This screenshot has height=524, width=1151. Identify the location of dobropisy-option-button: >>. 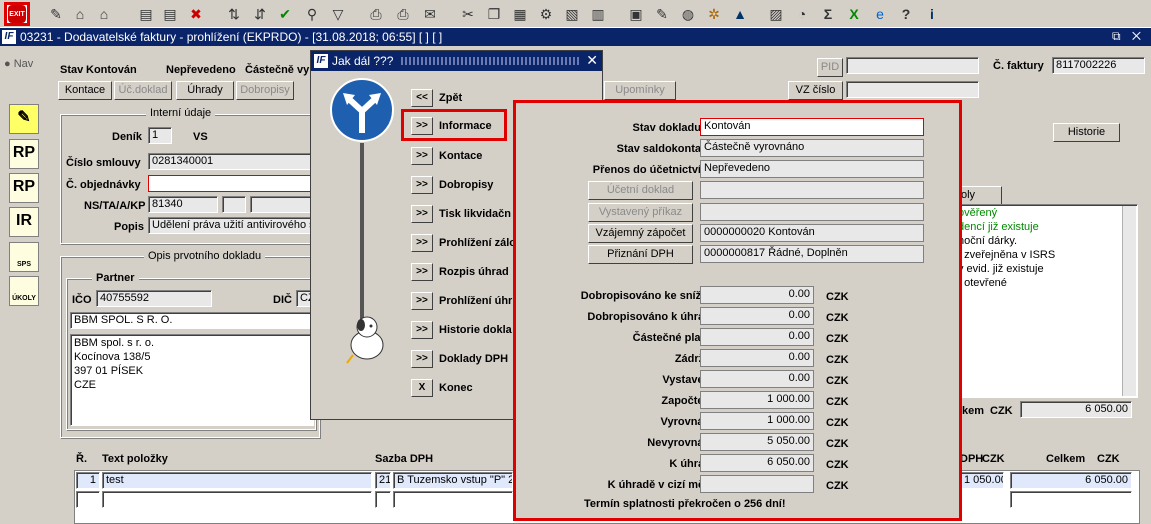
(422, 185).